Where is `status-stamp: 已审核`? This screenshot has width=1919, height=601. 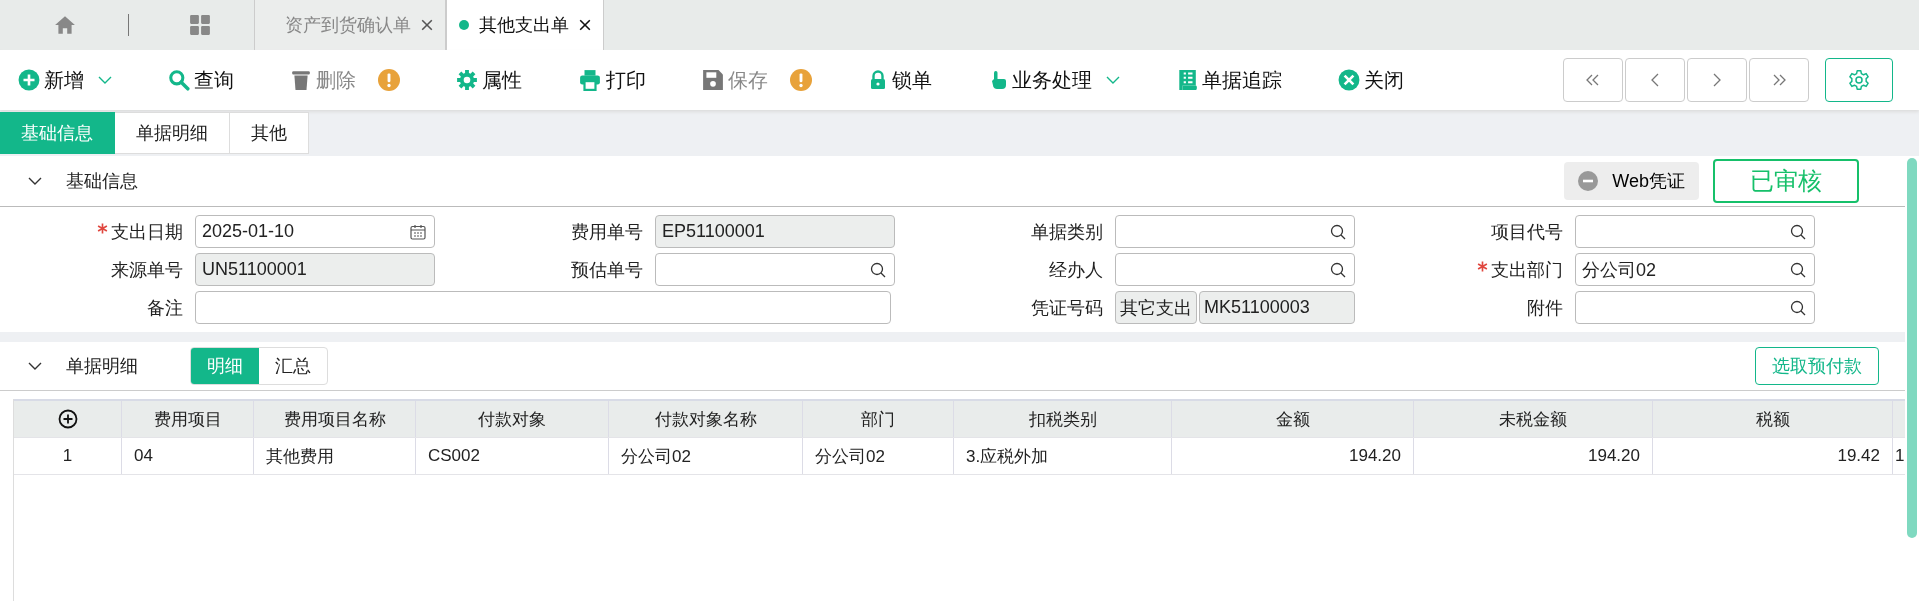 status-stamp: 已审核 is located at coordinates (1786, 181).